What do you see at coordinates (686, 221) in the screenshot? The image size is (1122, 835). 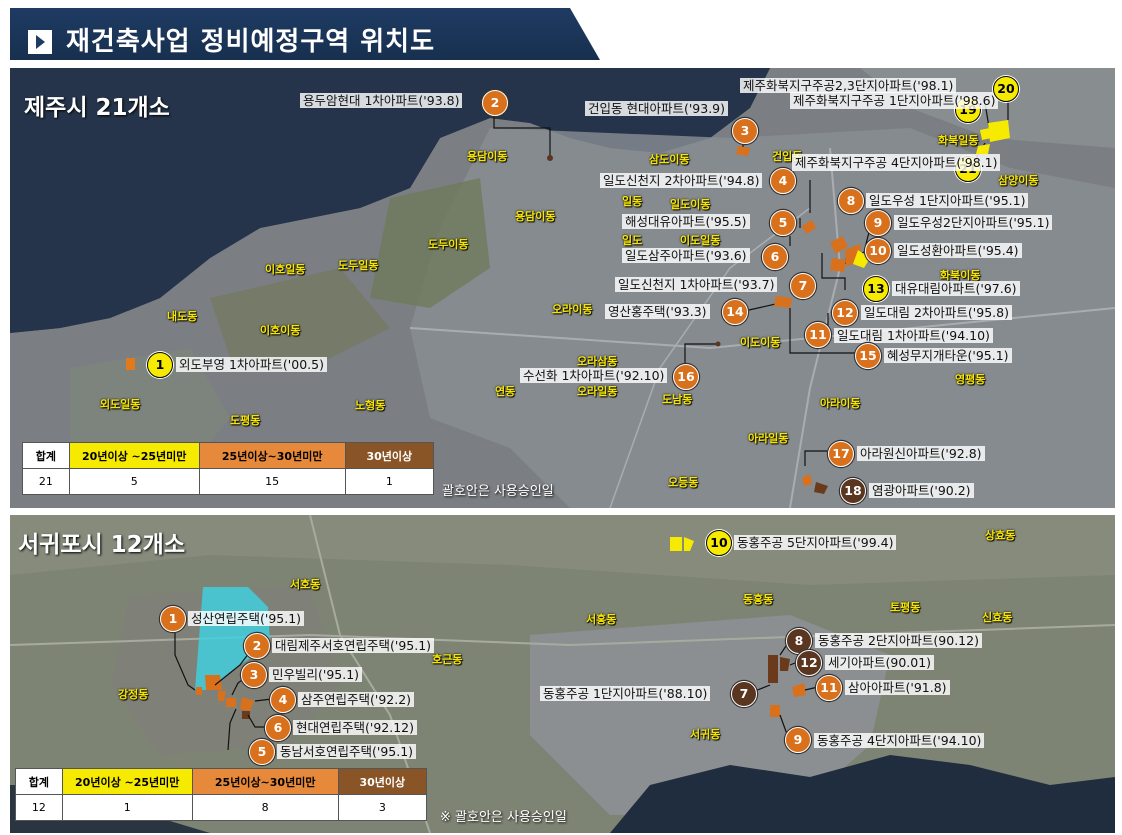 I see `site-label: 해성대유아파트('95.5)` at bounding box center [686, 221].